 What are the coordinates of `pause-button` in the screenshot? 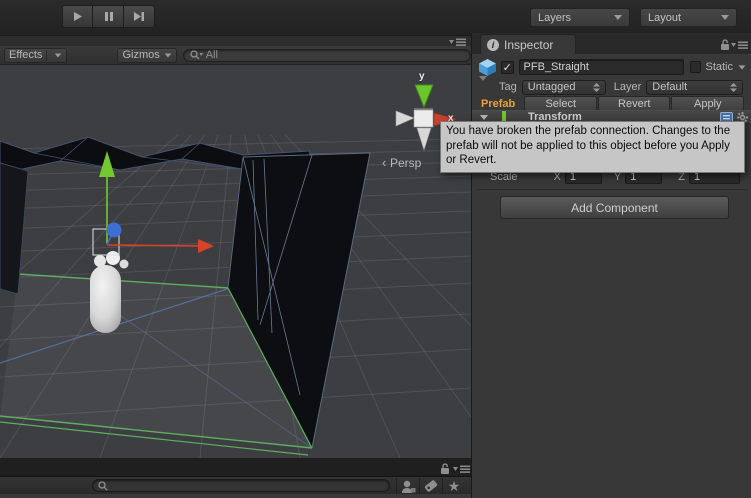 It's located at (108, 16).